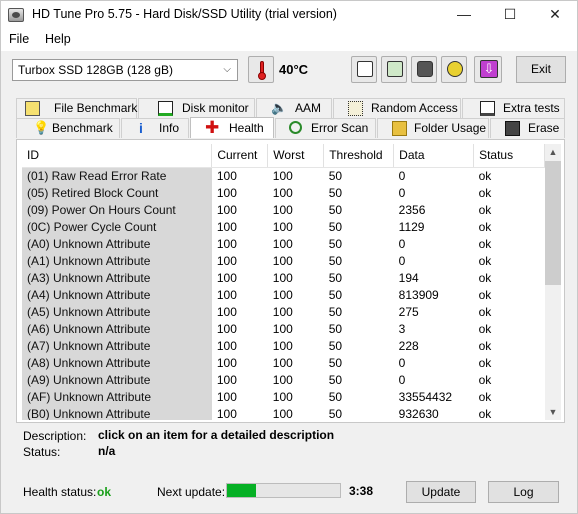 The width and height of the screenshot is (578, 514). Describe the element at coordinates (441, 492) in the screenshot. I see `update-button: Update` at that location.